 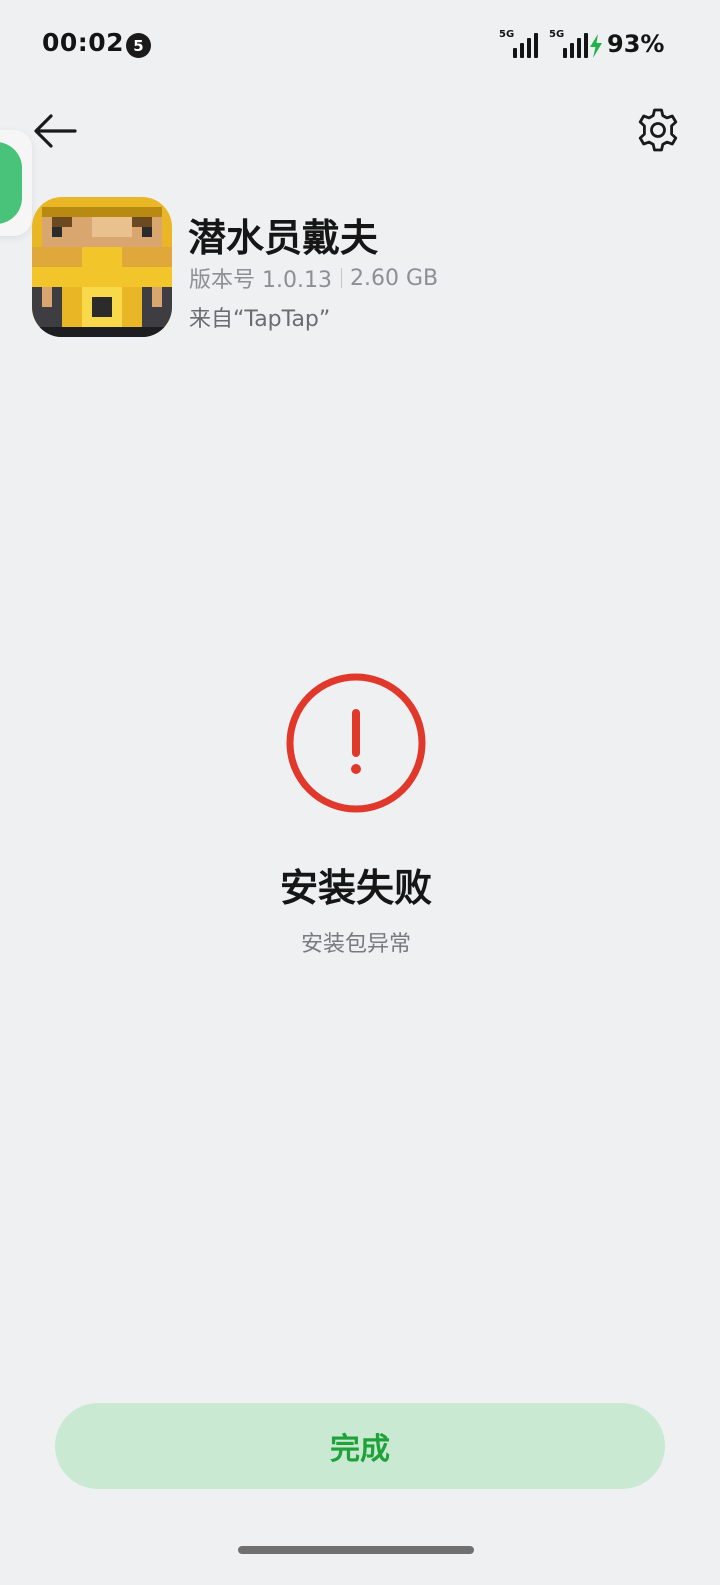 I want to click on floating-assistant-bubble, so click(x=16, y=183).